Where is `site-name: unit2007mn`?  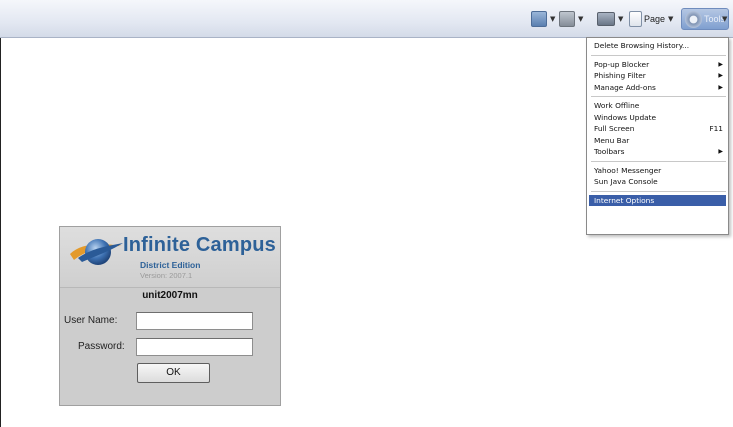 site-name: unit2007mn is located at coordinates (170, 295).